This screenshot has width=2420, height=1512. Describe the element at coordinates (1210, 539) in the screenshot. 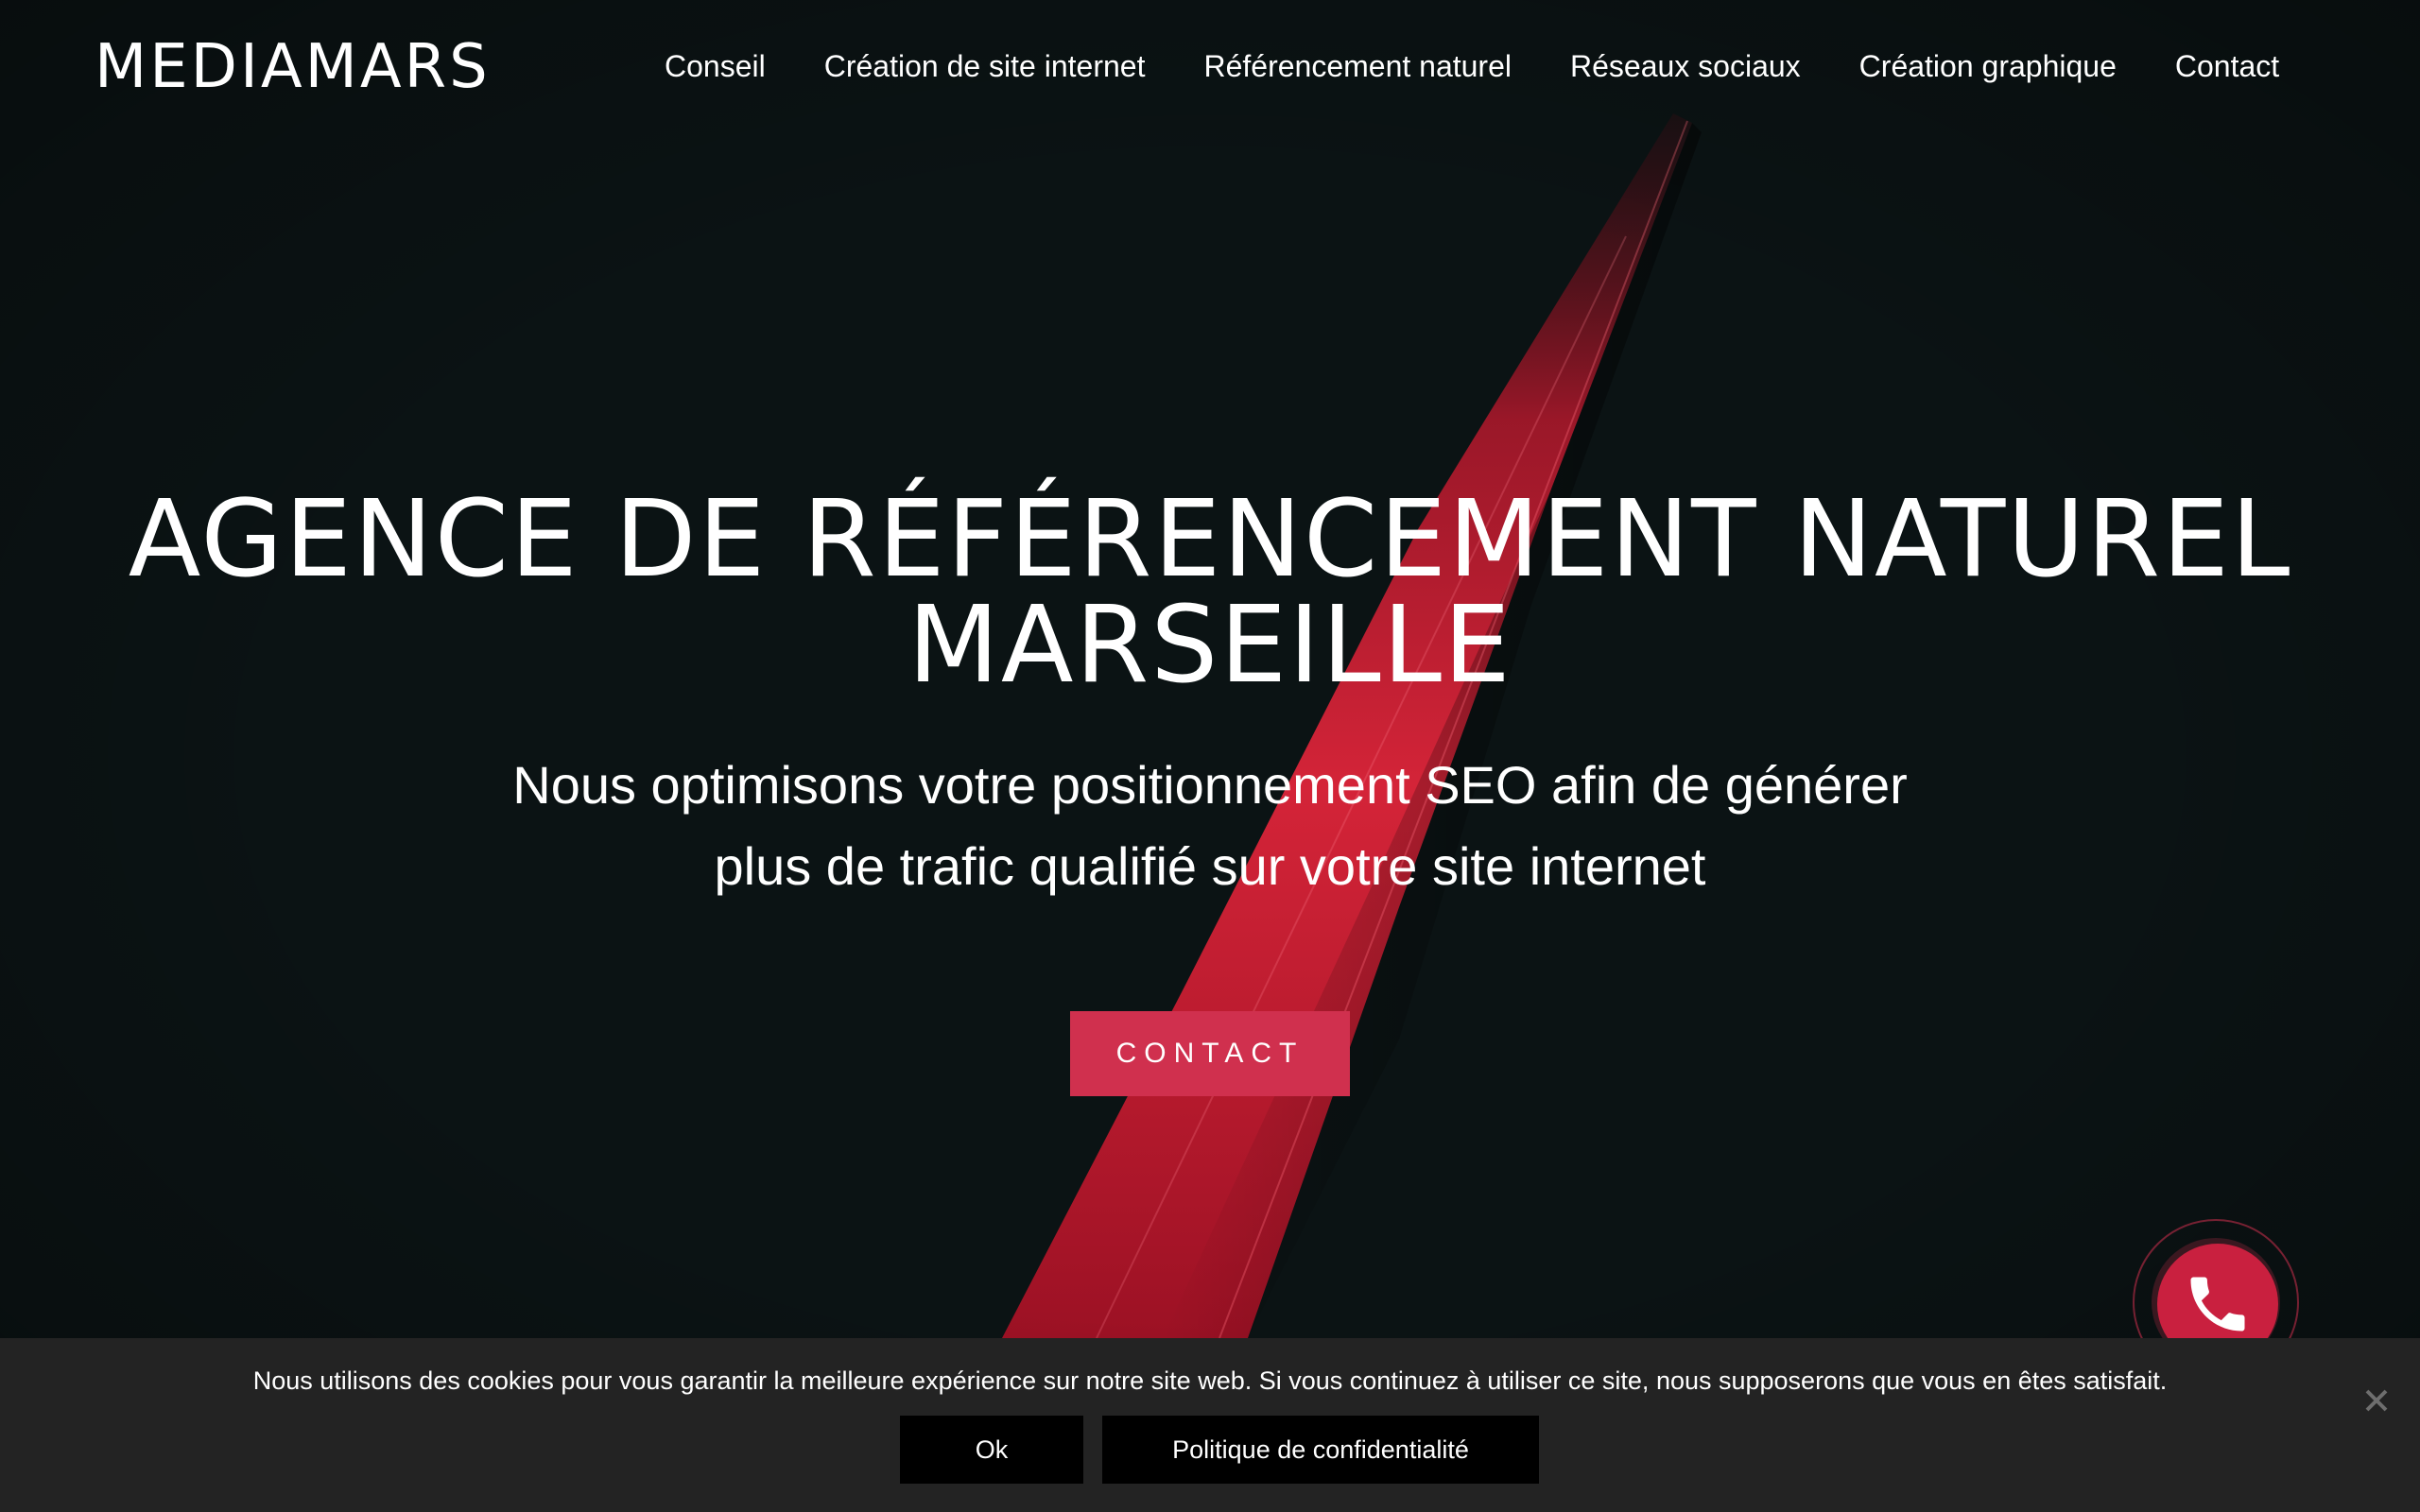

I see `hero-title-line-1: AGENCE DE RÉFÉRENCEMENT NATUREL` at that location.